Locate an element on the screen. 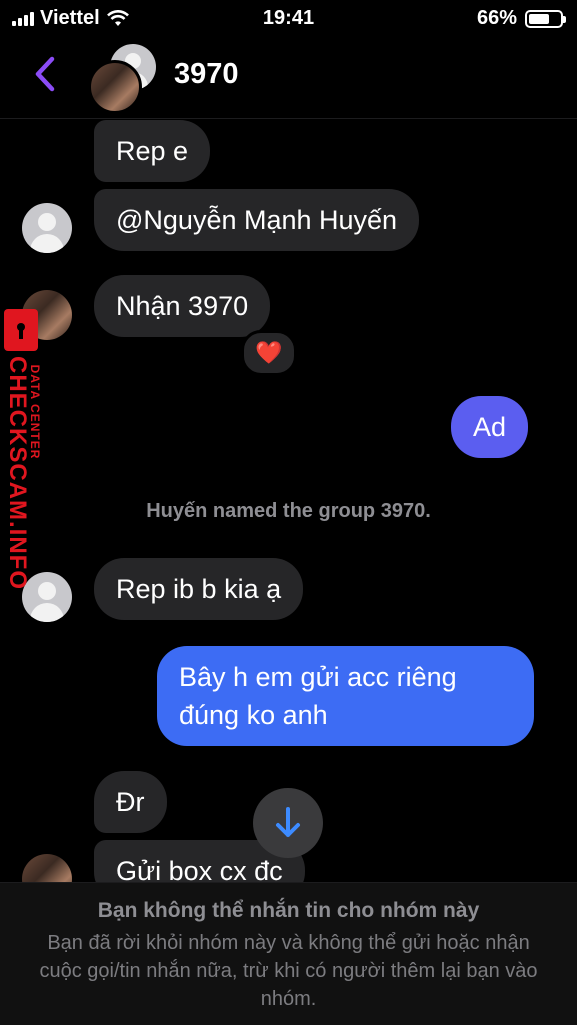  arrow-down-icon is located at coordinates (288, 822).